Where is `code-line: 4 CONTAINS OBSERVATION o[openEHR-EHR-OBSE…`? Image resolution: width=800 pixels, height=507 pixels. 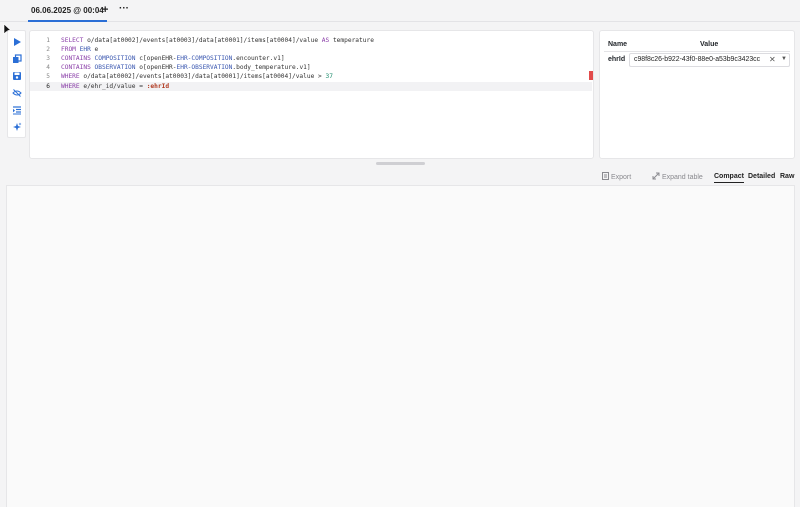 code-line: 4 CONTAINS OBSERVATION o[openEHR-EHR-OBSE… is located at coordinates (311, 67).